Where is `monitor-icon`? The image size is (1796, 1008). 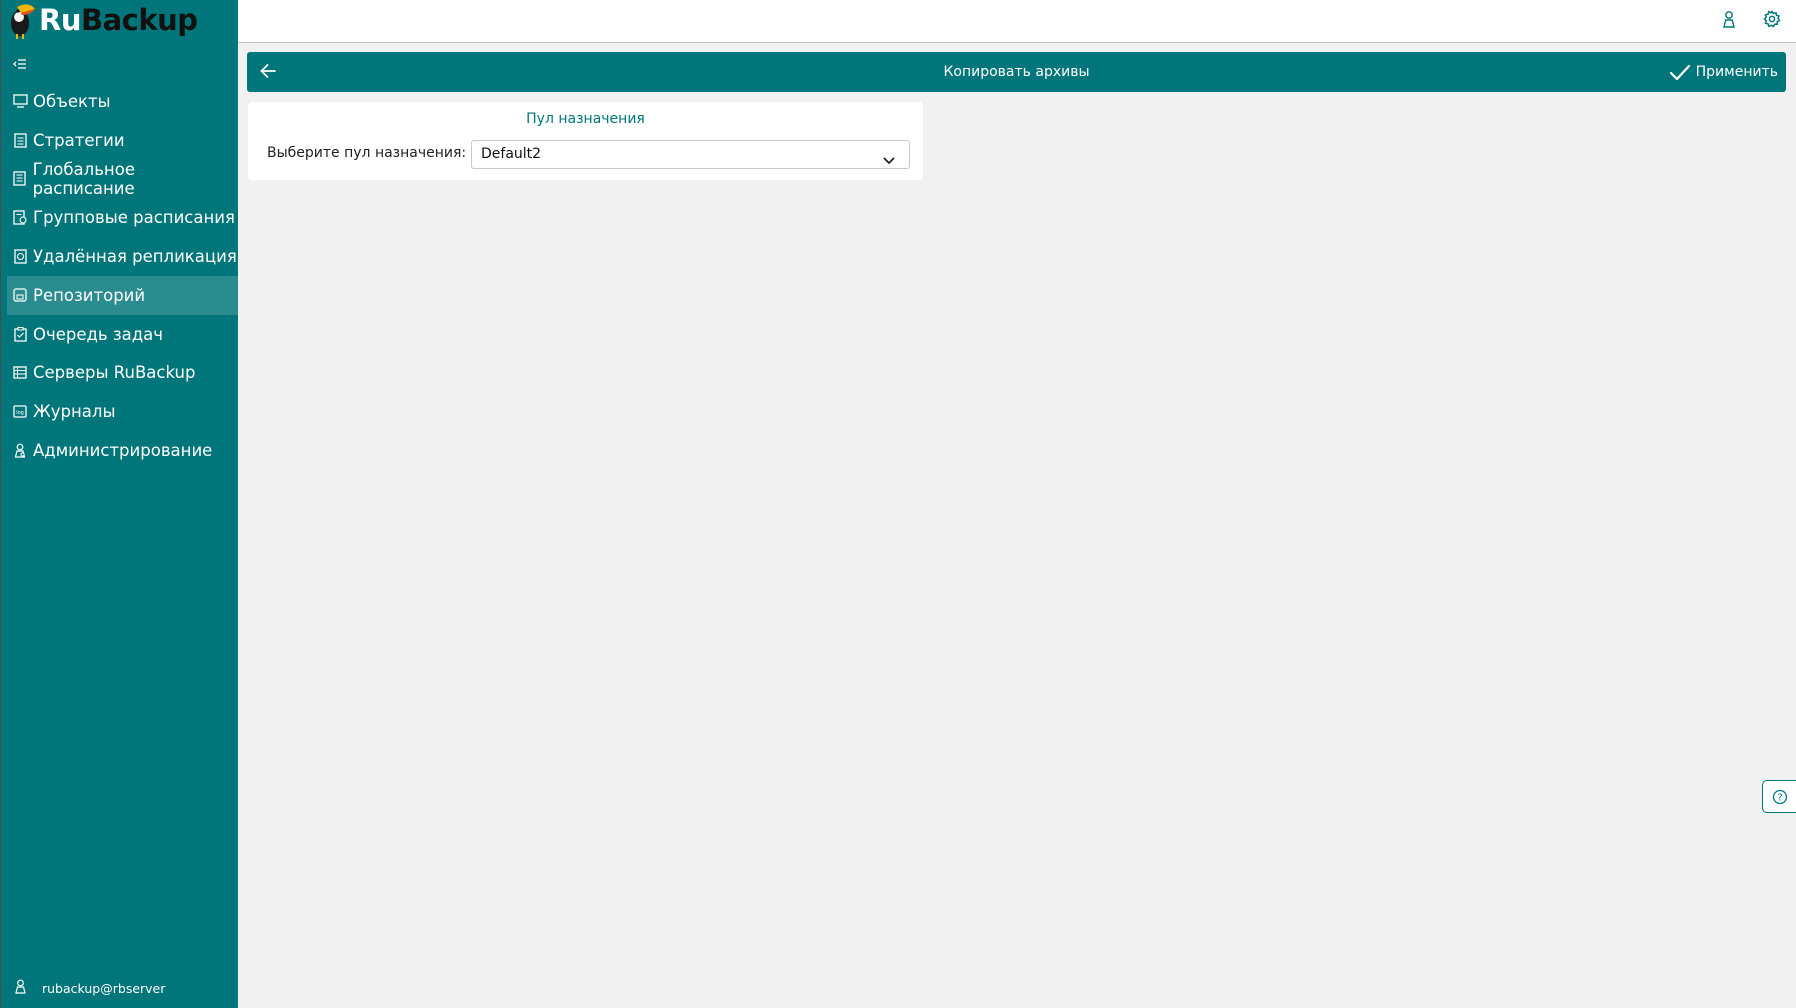
monitor-icon is located at coordinates (20, 101).